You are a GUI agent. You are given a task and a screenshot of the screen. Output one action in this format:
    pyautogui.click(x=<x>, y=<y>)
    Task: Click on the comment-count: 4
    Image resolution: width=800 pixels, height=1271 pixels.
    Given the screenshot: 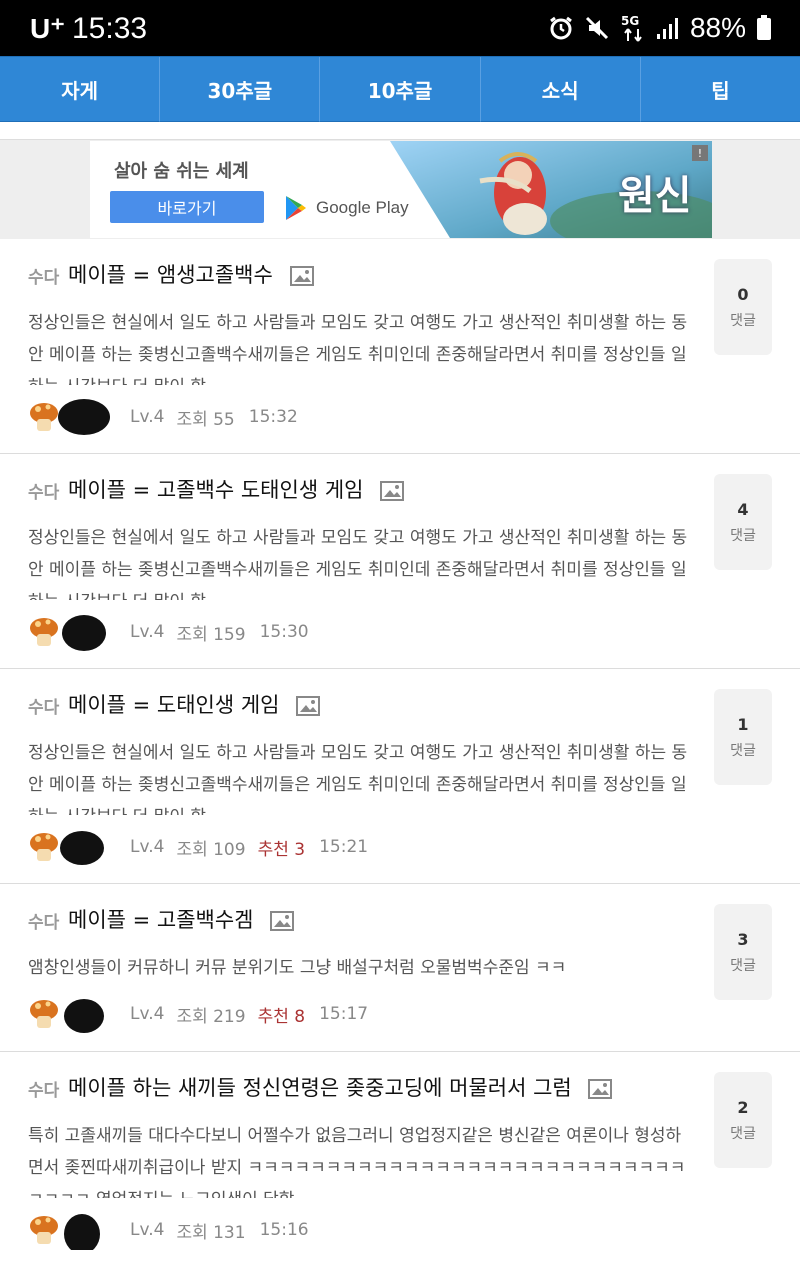 What is the action you would take?
    pyautogui.click(x=743, y=509)
    